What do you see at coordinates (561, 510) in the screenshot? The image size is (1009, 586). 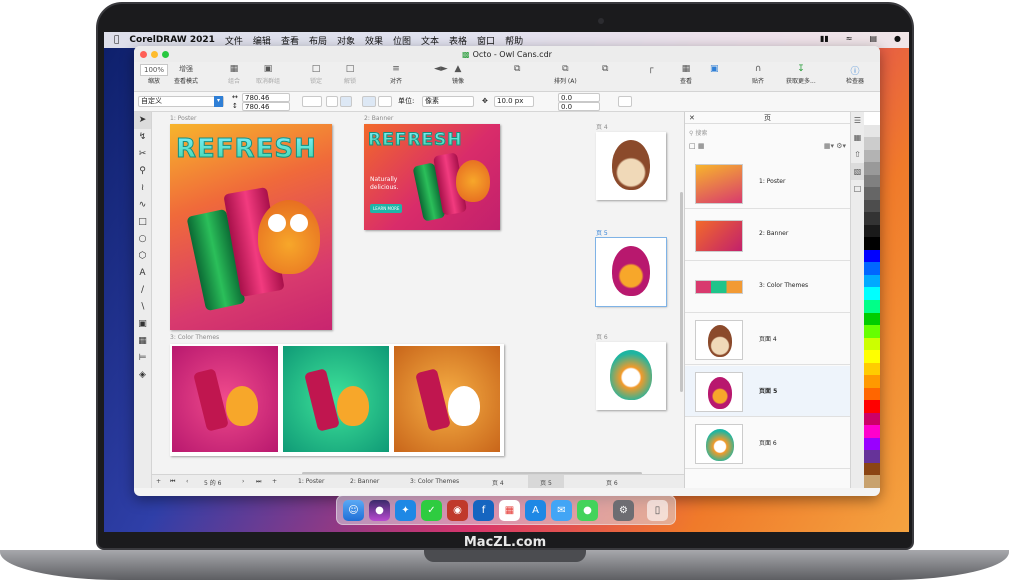 I see `mail-icon: ✉` at bounding box center [561, 510].